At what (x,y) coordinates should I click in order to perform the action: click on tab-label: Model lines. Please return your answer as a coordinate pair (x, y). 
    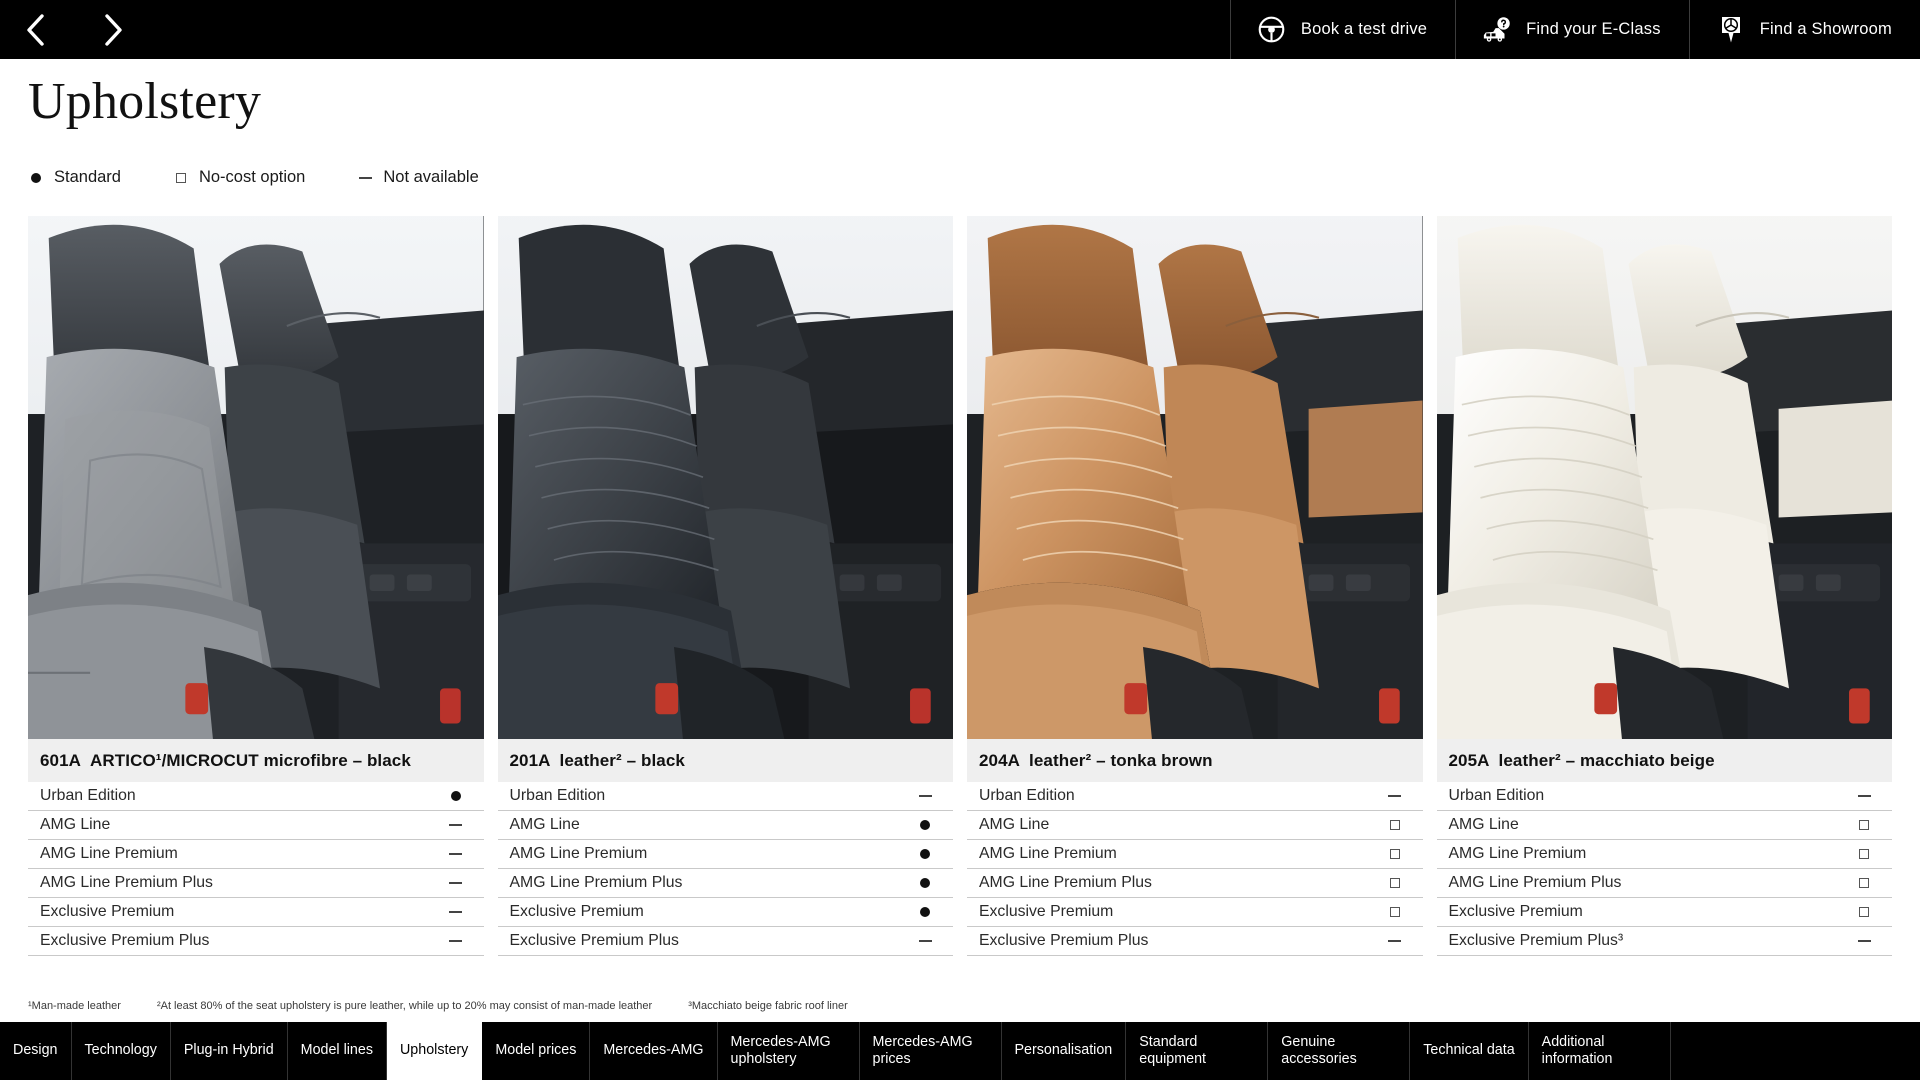
    Looking at the image, I should click on (336, 1050).